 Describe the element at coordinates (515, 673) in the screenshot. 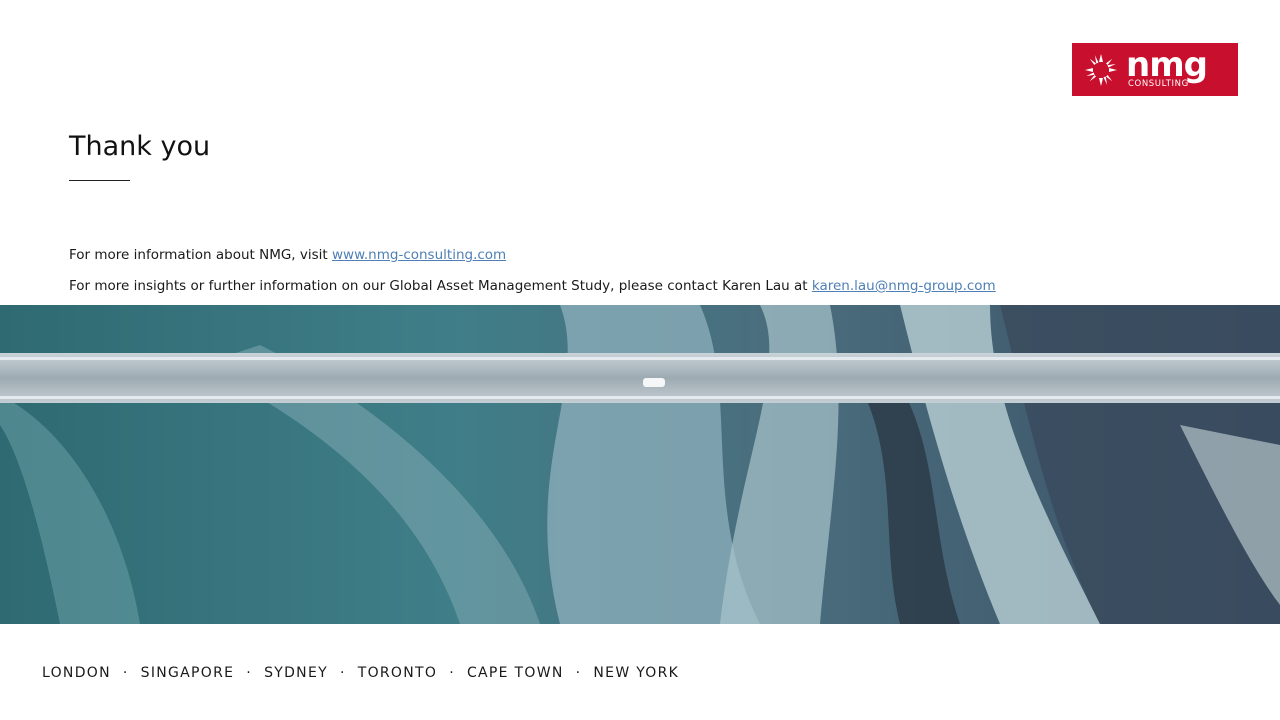

I see `city-cape-town: CAPE TOWN` at that location.